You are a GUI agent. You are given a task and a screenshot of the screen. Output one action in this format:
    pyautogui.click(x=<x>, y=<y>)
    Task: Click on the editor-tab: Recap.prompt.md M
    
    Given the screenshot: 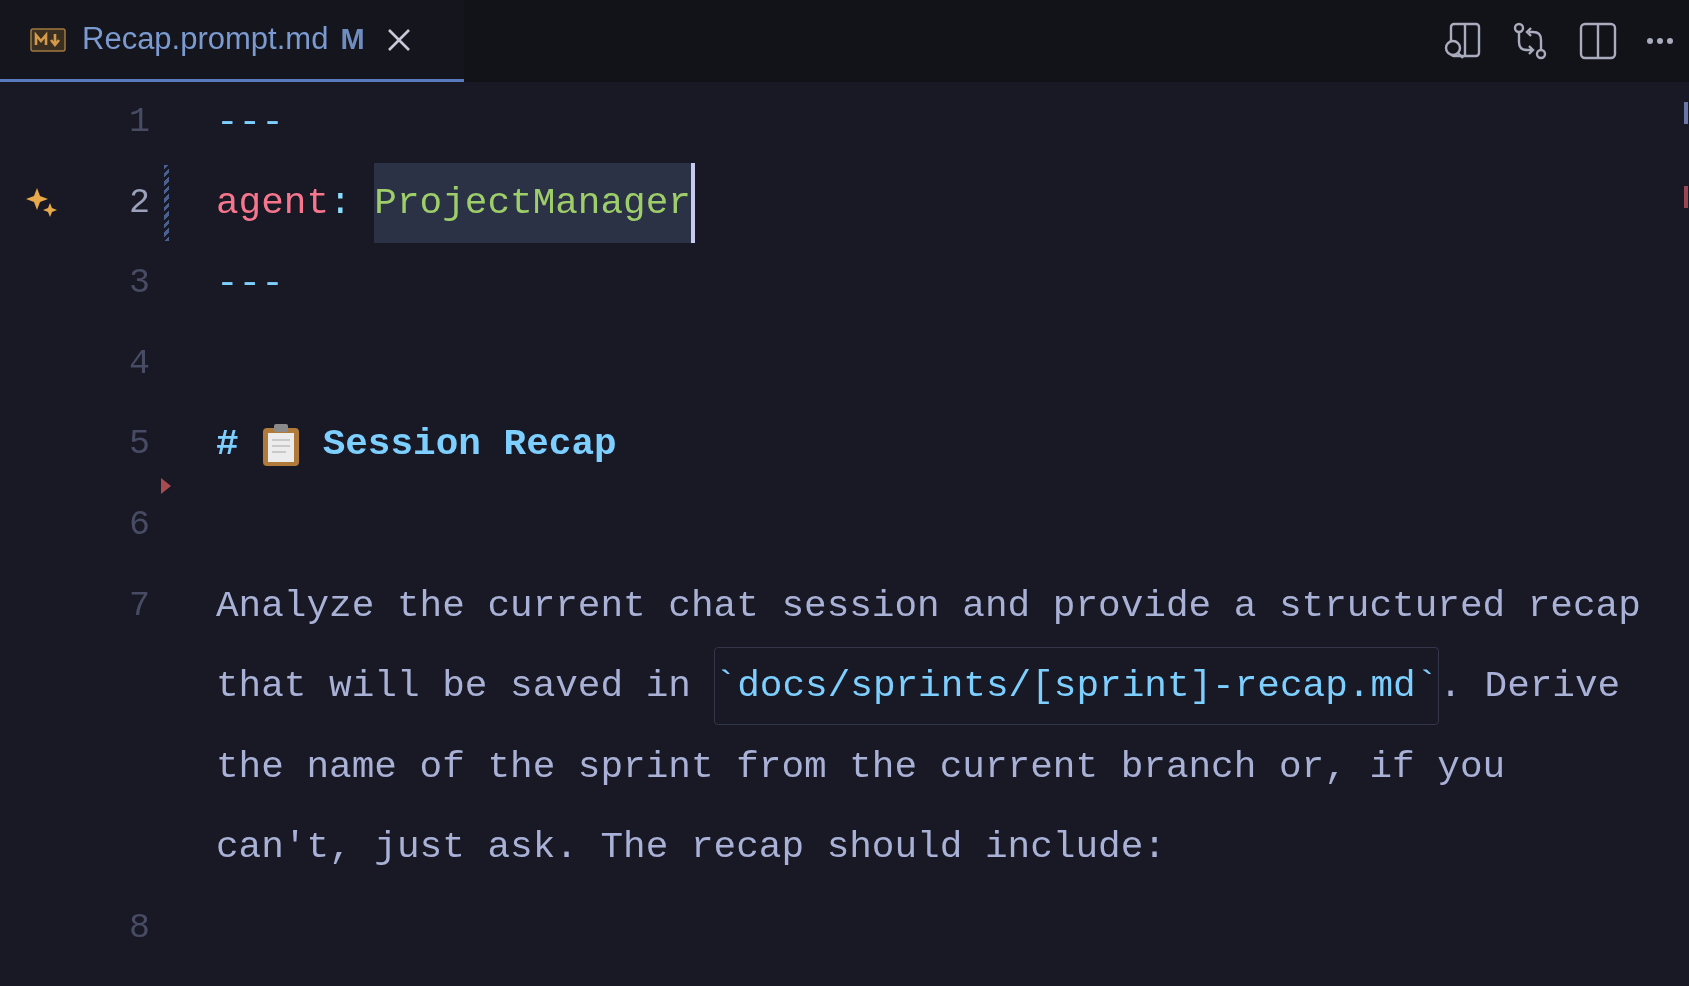 What is the action you would take?
    pyautogui.click(x=232, y=41)
    